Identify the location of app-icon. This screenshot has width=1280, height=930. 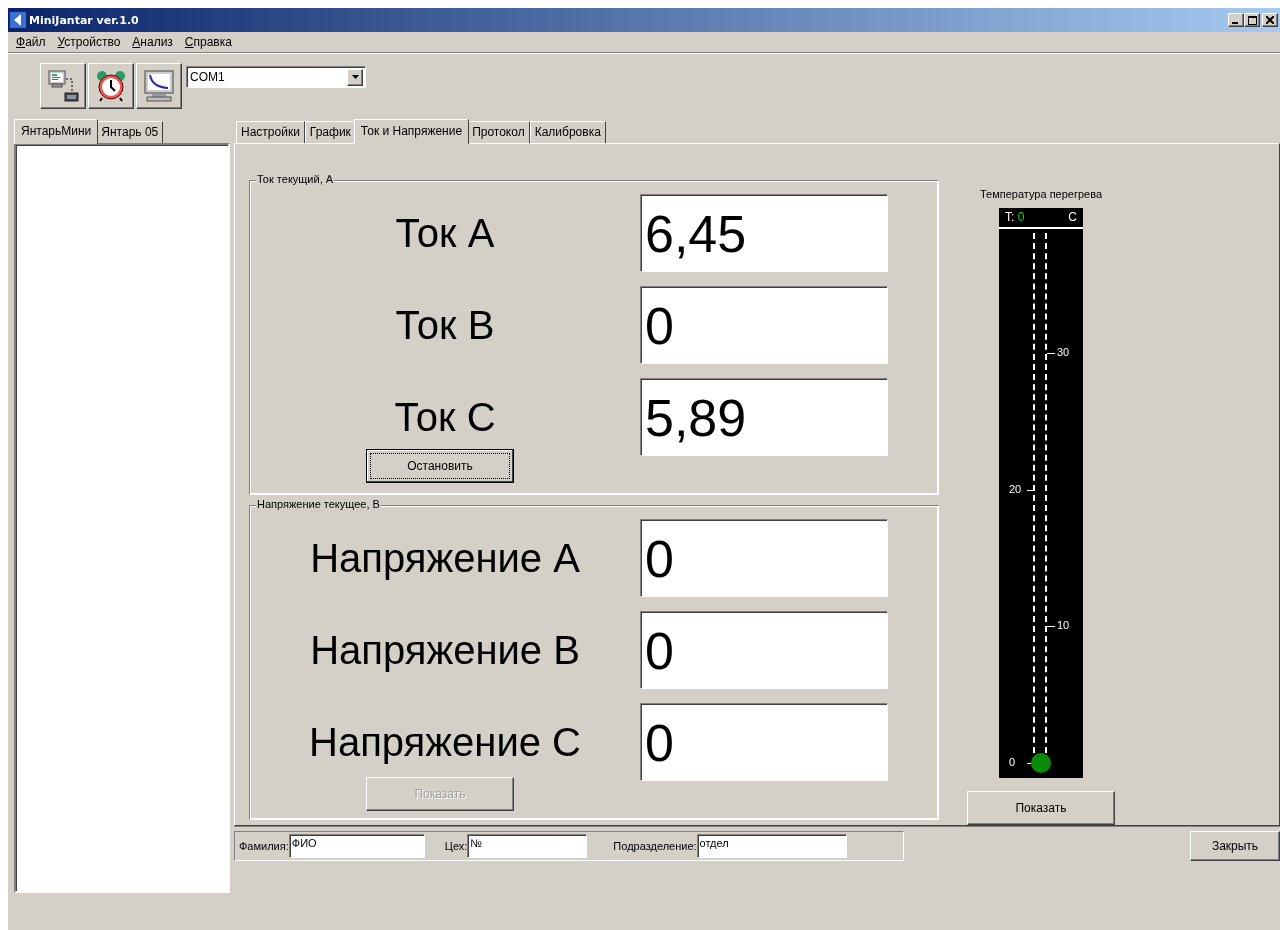
(18, 20).